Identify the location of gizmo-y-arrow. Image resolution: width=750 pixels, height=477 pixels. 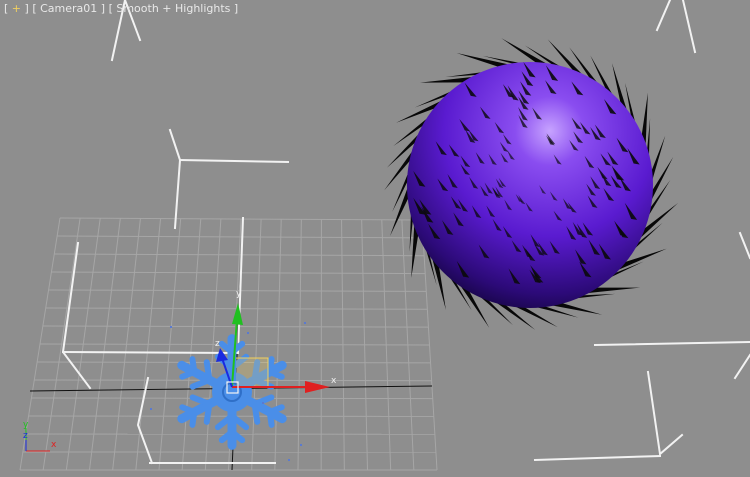
(237, 314).